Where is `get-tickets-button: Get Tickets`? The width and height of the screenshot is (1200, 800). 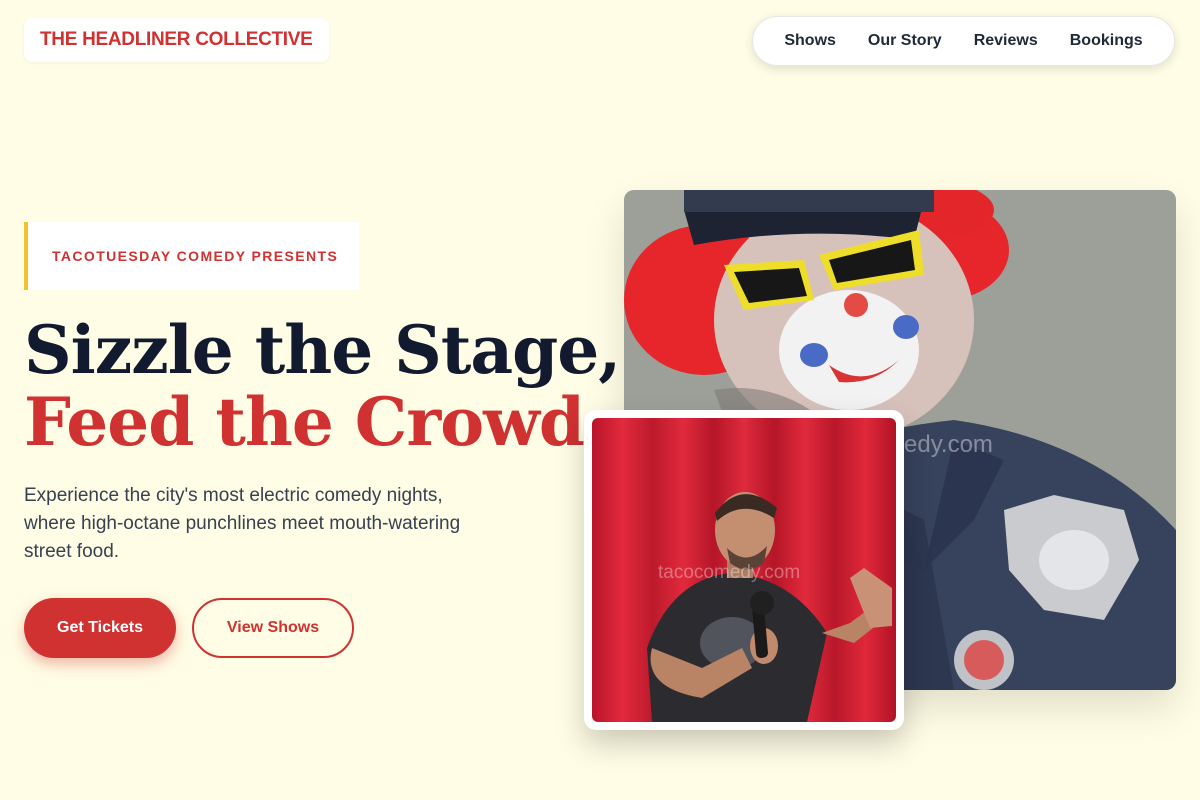
get-tickets-button: Get Tickets is located at coordinates (100, 628).